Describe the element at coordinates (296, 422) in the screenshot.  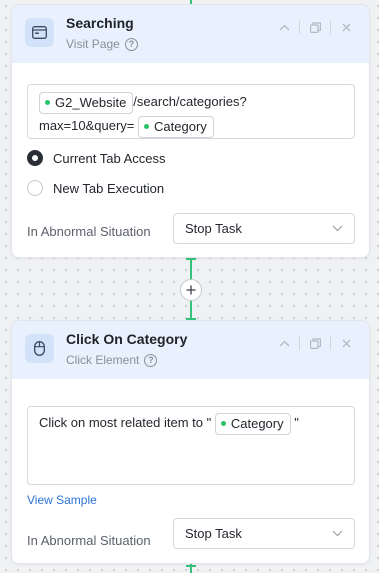
I see `instruction-text-end: "` at that location.